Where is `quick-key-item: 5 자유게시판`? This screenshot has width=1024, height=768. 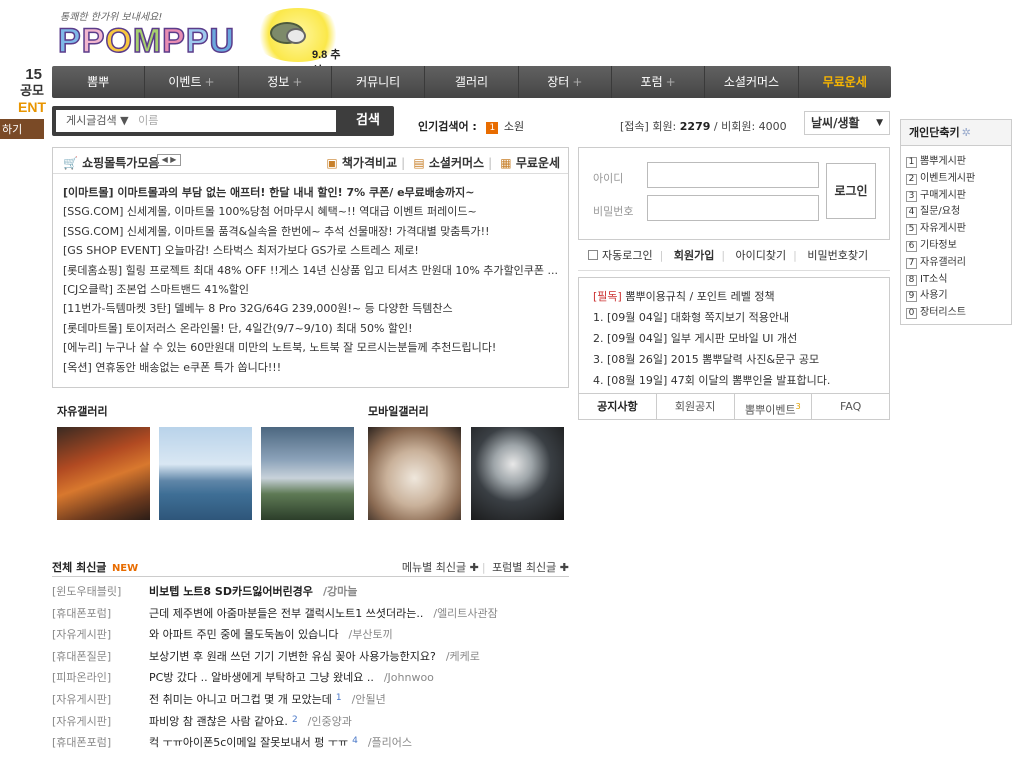
quick-key-item: 5 자유게시판 is located at coordinates (958, 227).